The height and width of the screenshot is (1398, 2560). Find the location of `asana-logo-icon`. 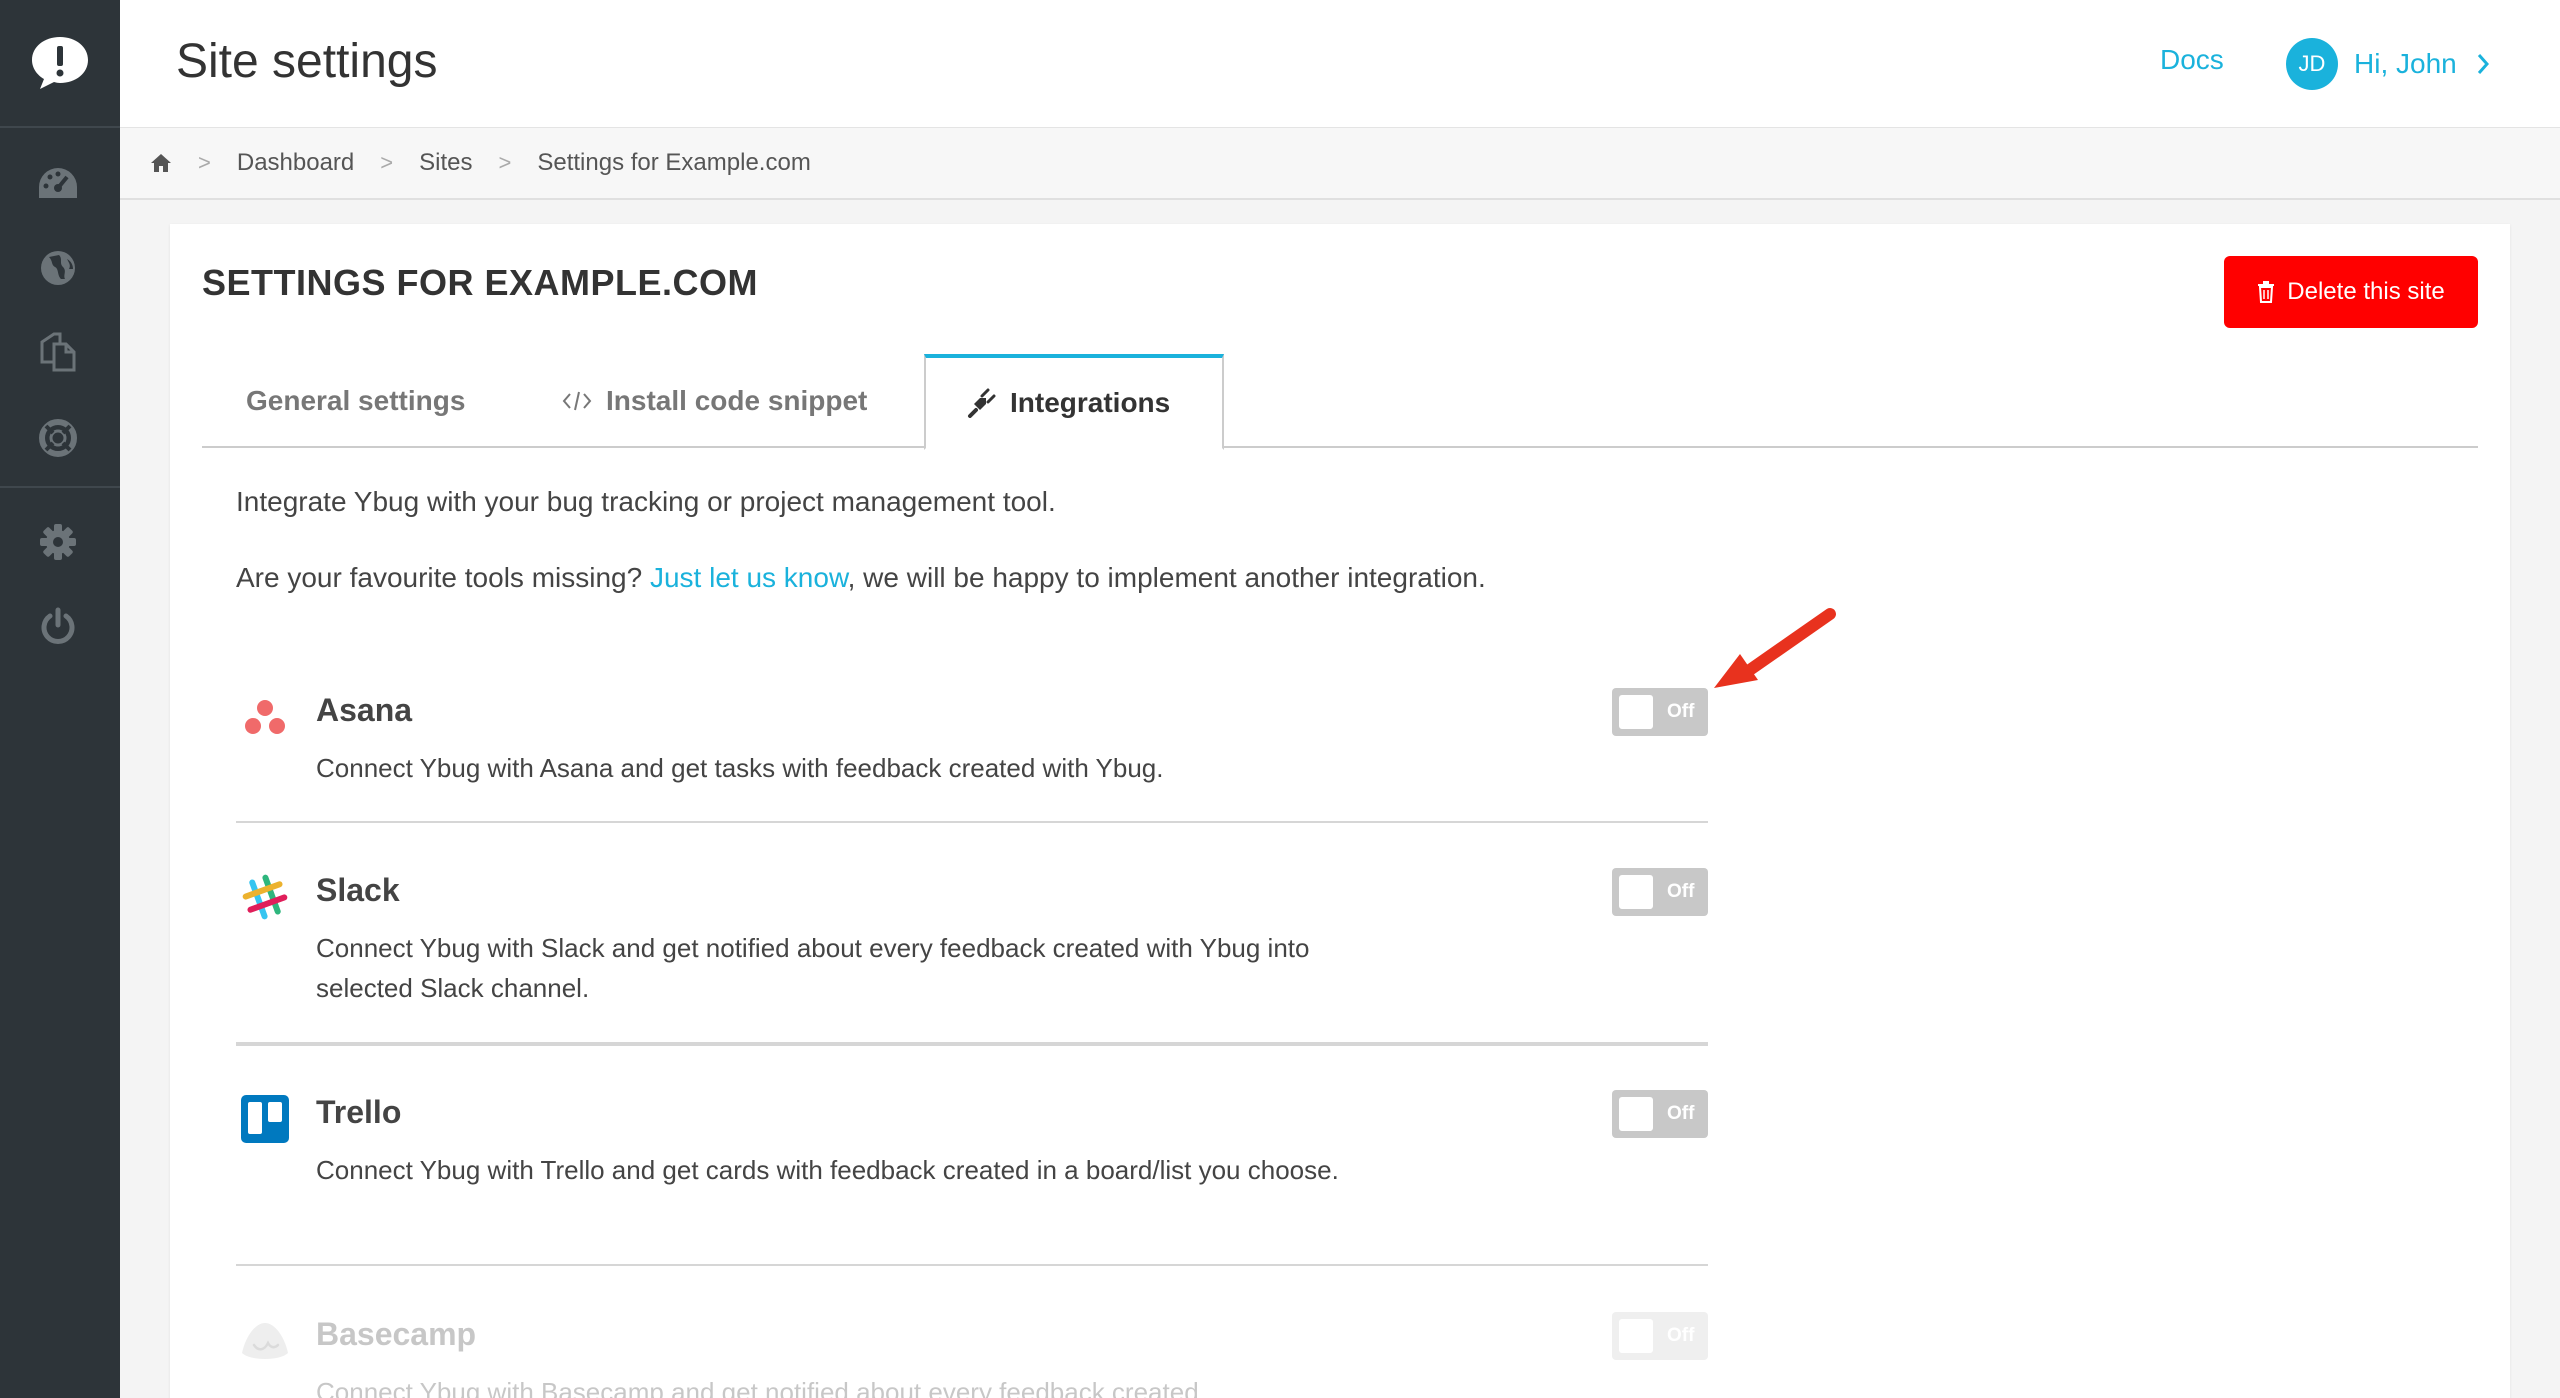

asana-logo-icon is located at coordinates (265, 717).